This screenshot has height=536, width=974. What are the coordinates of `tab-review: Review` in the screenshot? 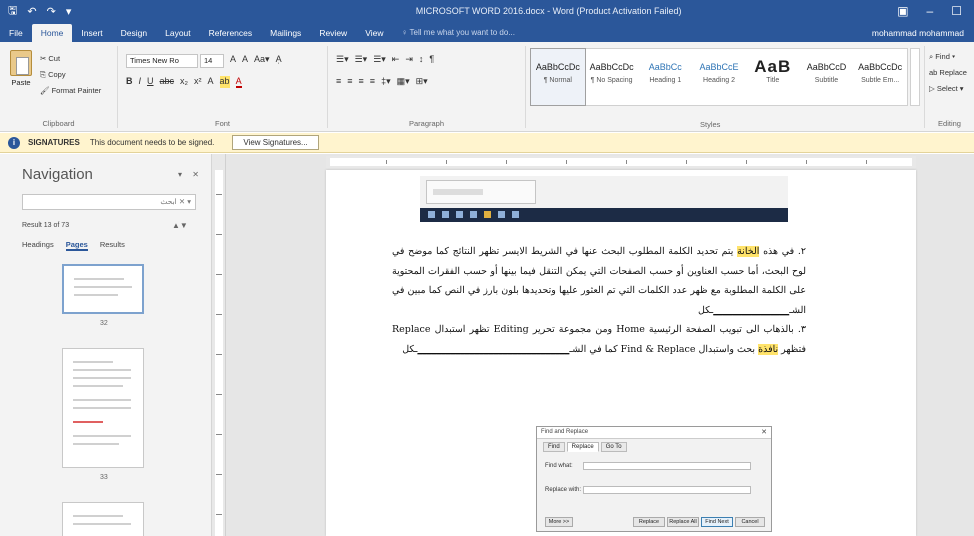 It's located at (333, 33).